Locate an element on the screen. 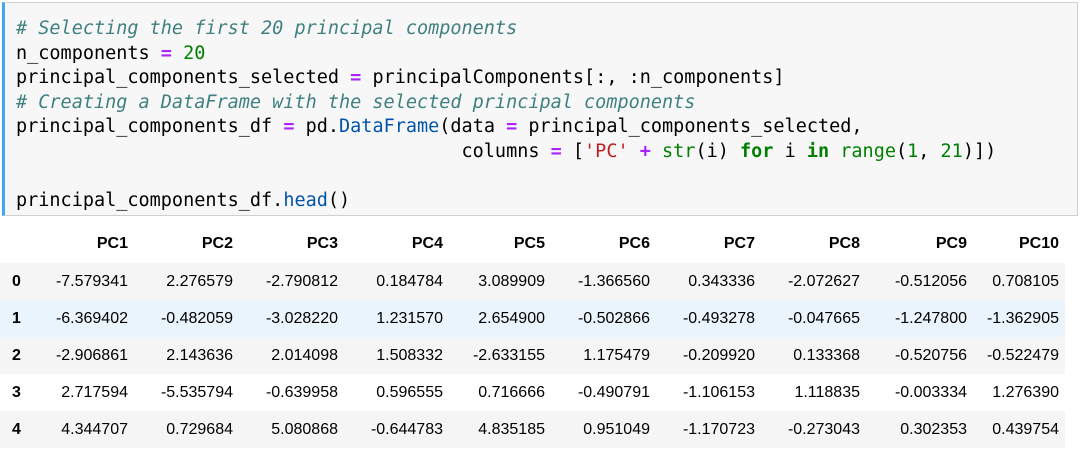  table-cell: -0.003334 is located at coordinates (930, 392).